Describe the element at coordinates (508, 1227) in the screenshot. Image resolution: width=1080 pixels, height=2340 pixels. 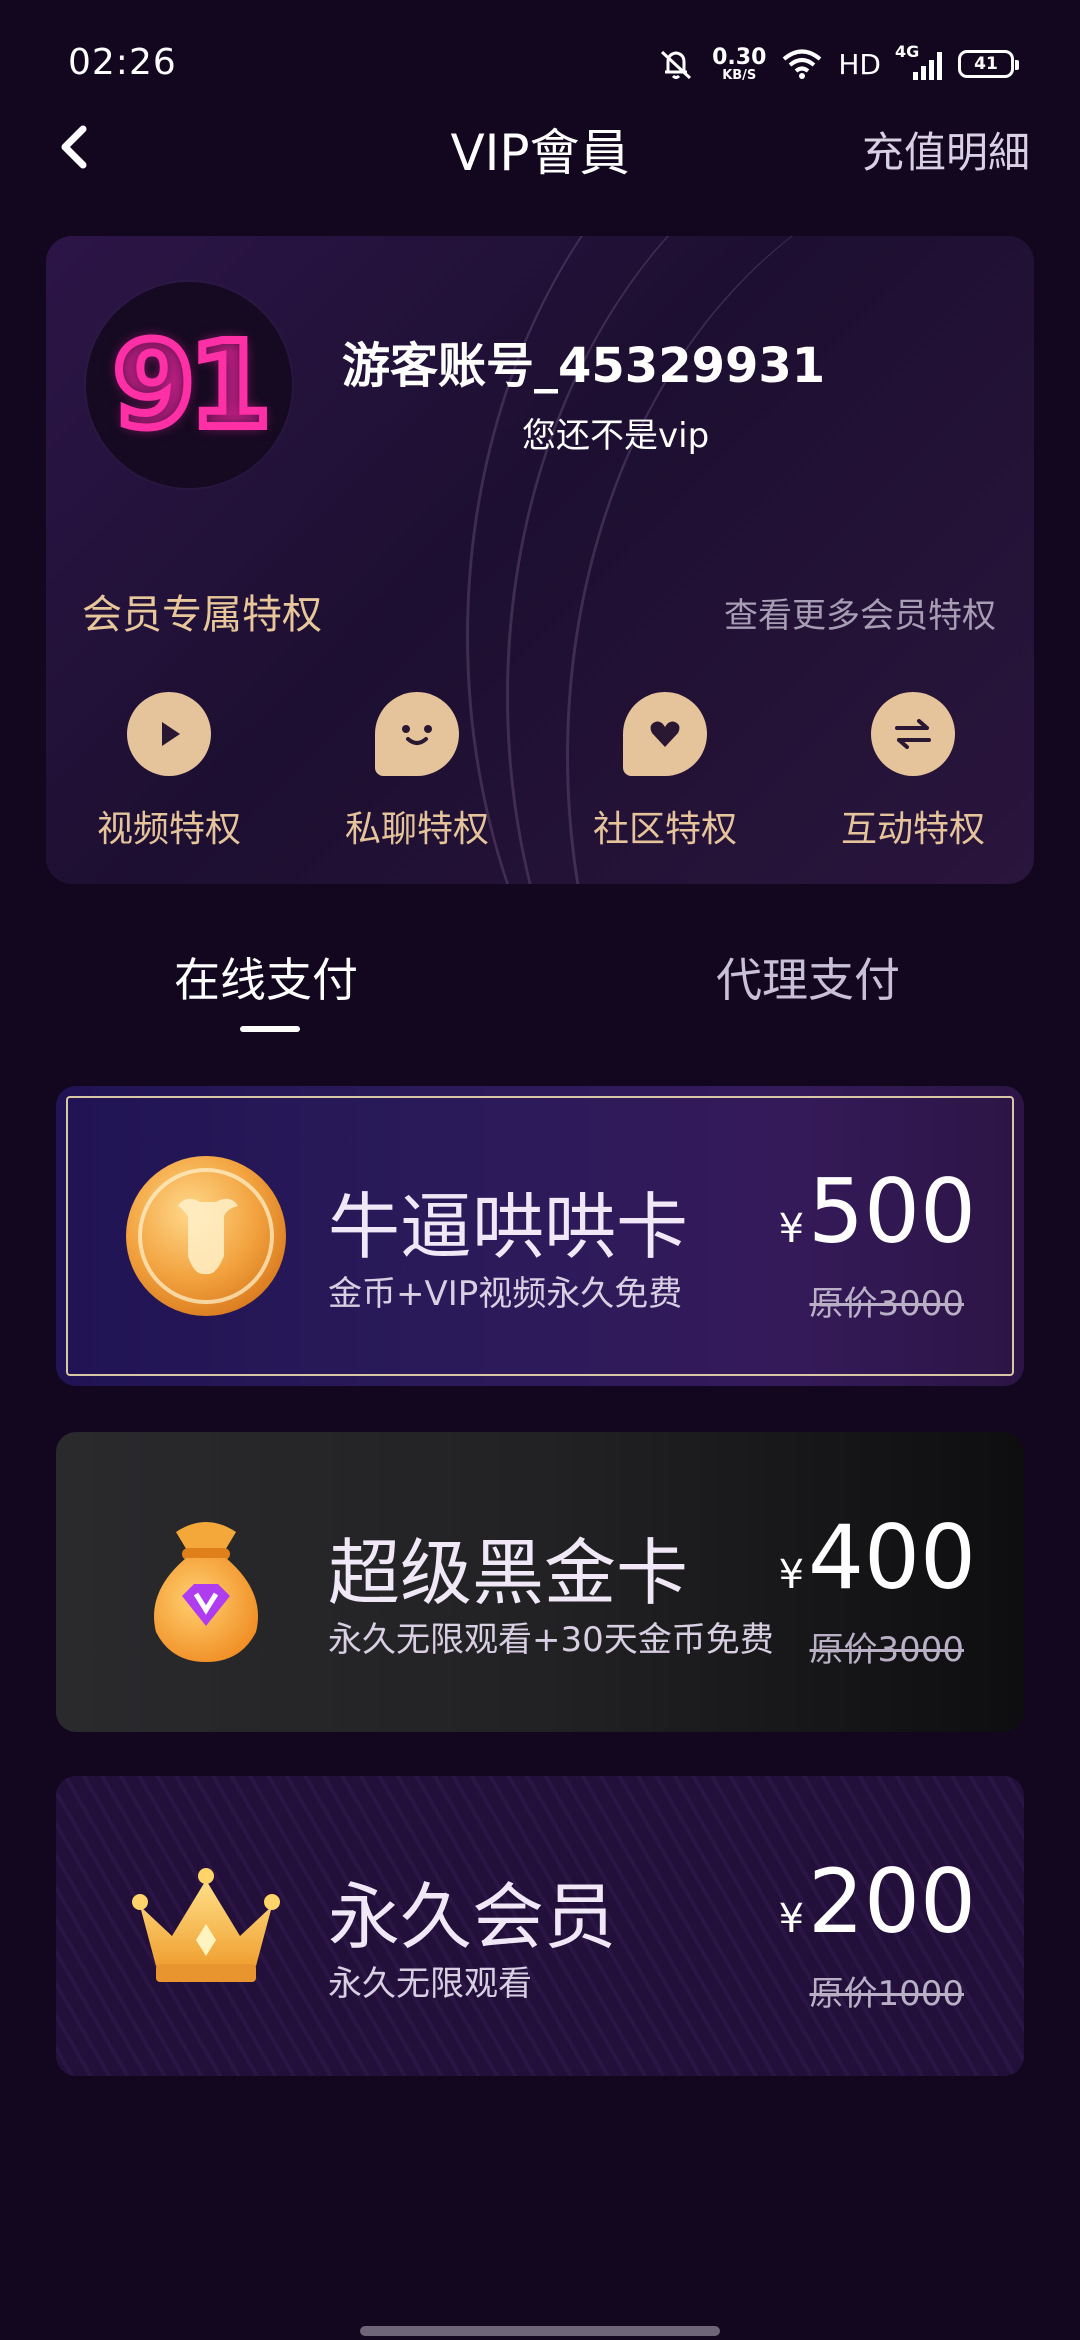
I see `plan-title: 牛逼哄哄卡` at that location.